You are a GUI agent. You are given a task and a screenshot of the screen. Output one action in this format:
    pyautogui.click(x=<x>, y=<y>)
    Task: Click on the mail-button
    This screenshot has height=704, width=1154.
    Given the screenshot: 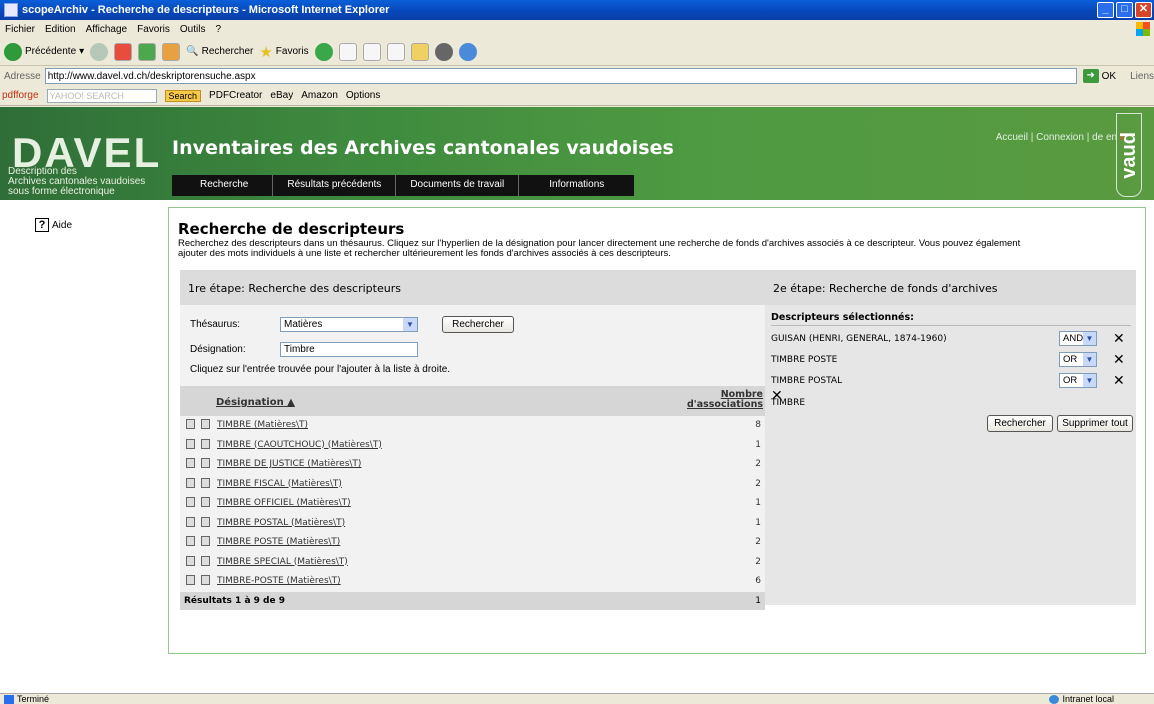 What is the action you would take?
    pyautogui.click(x=347, y=51)
    